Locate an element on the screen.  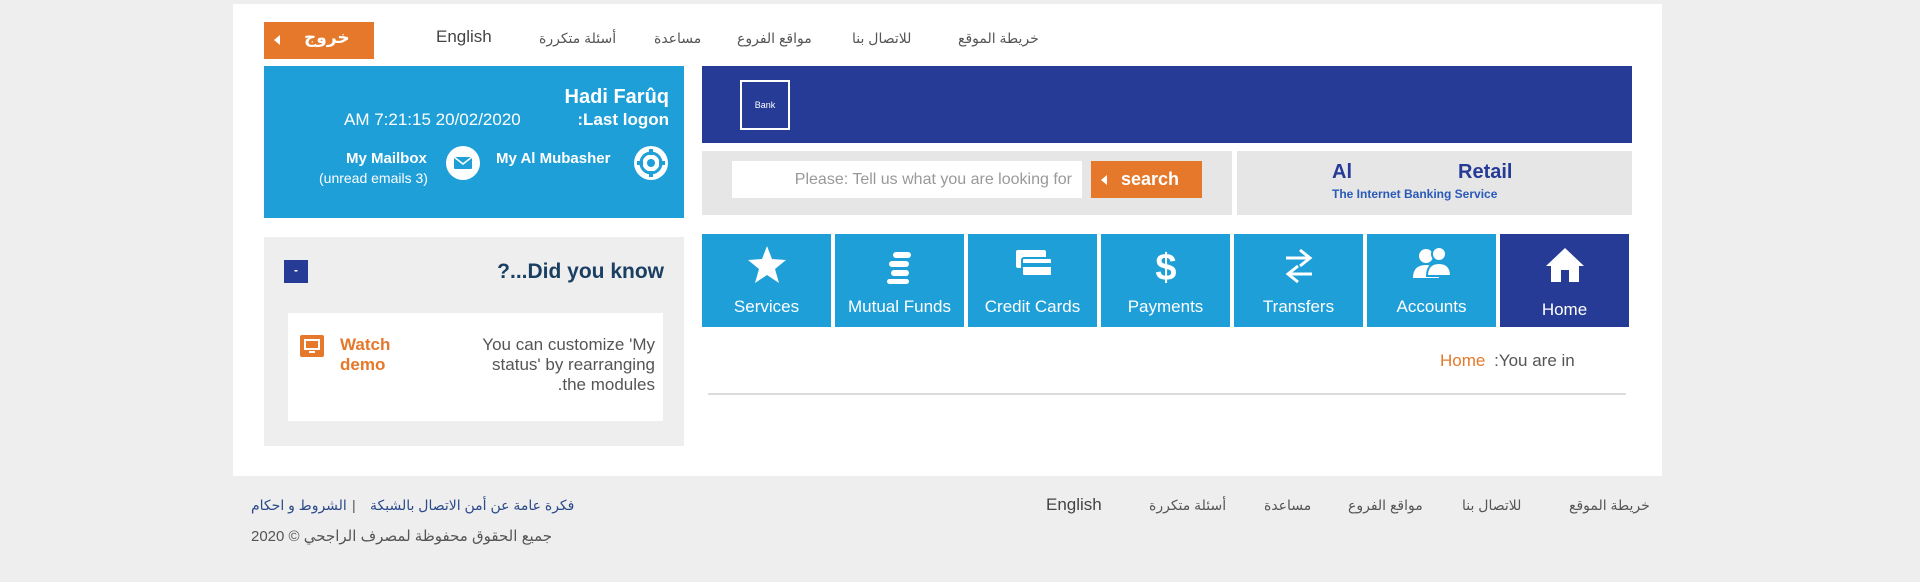
nav-tile-payments: $ Payments is located at coordinates (1165, 280).